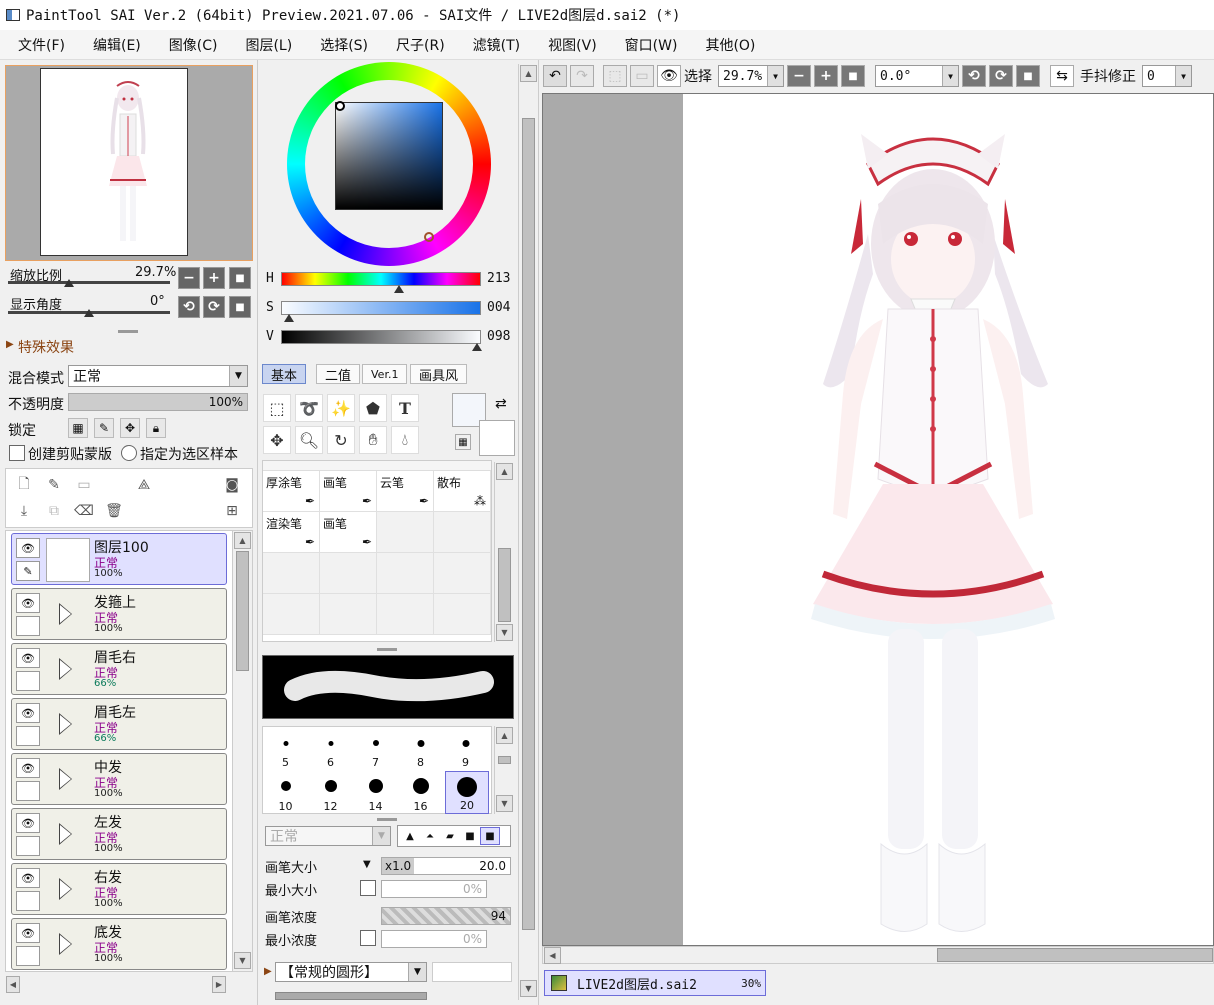 The width and height of the screenshot is (1214, 1005). I want to click on brush-mode-select: 正常 ▼, so click(328, 836).